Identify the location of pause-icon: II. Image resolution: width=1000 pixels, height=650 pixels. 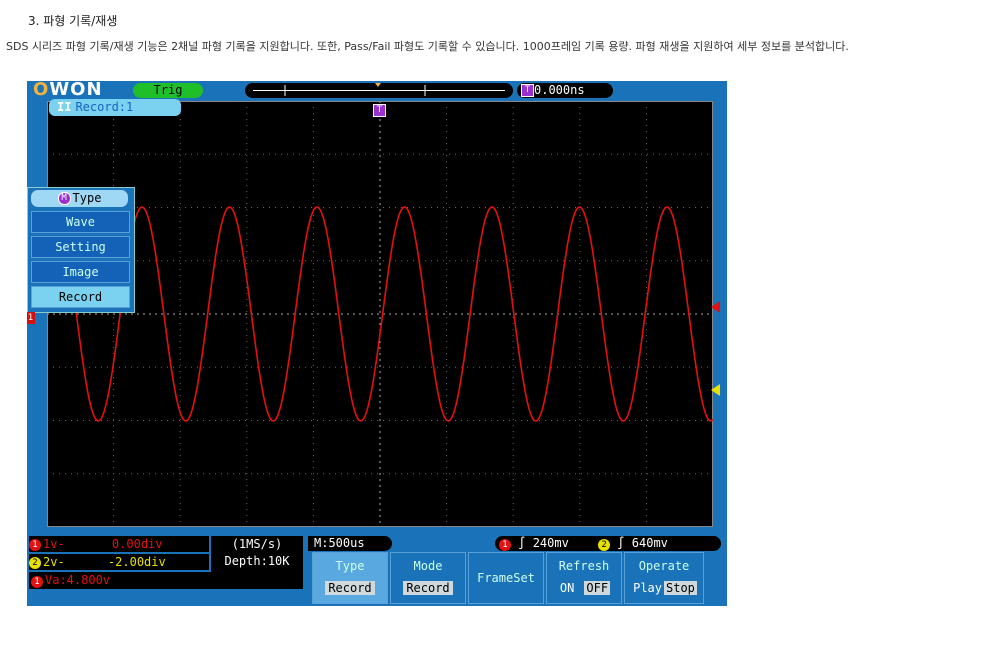
(64, 107).